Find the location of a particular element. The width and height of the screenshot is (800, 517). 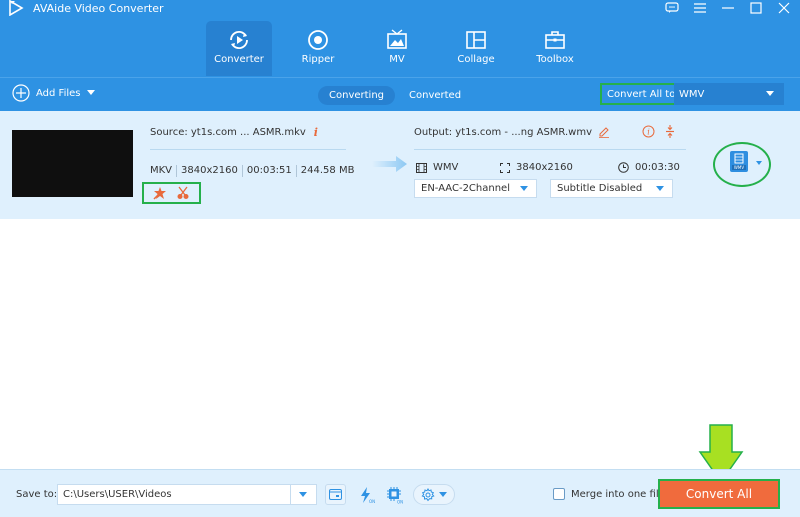

source-resolution: 3840x2160 is located at coordinates (209, 171).